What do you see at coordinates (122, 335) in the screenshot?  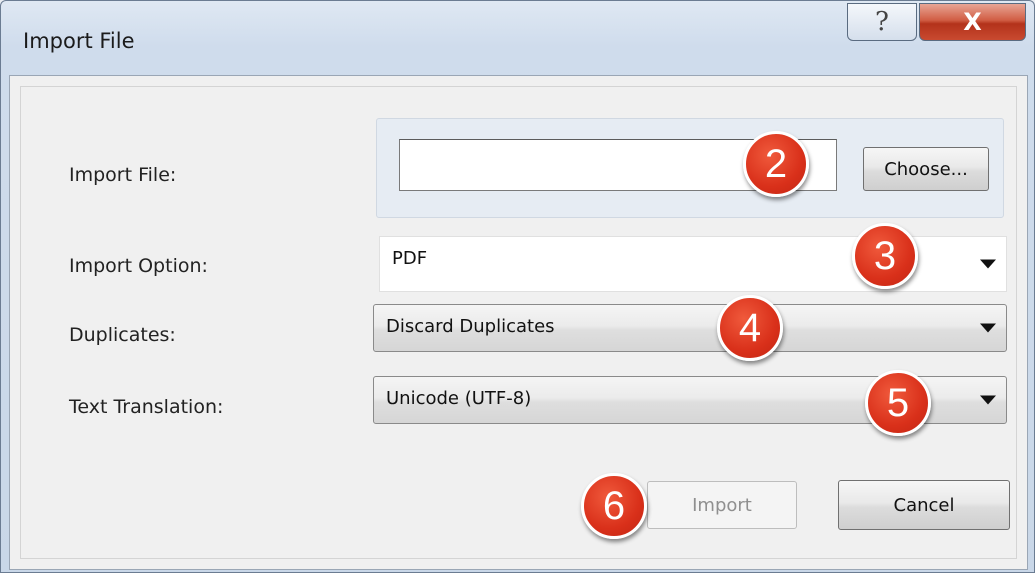 I see `duplicates-label: Duplicates:` at bounding box center [122, 335].